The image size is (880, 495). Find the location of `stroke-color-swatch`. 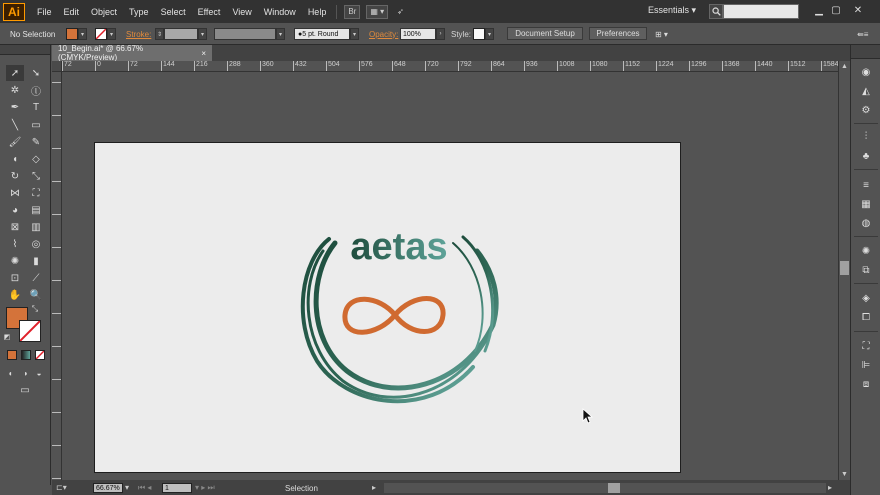

stroke-color-swatch is located at coordinates (30, 331).